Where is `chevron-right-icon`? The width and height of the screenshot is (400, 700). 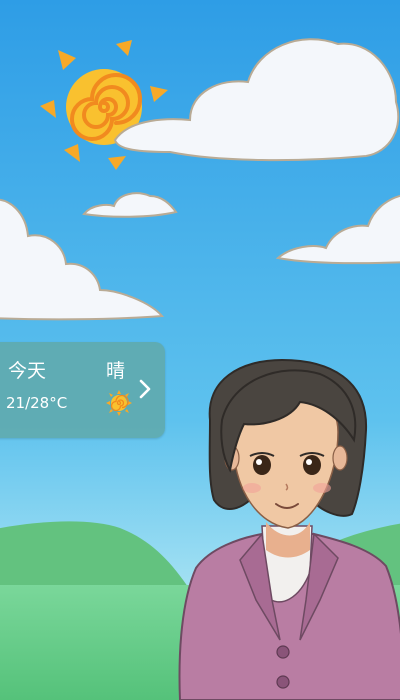 chevron-right-icon is located at coordinates (145, 389).